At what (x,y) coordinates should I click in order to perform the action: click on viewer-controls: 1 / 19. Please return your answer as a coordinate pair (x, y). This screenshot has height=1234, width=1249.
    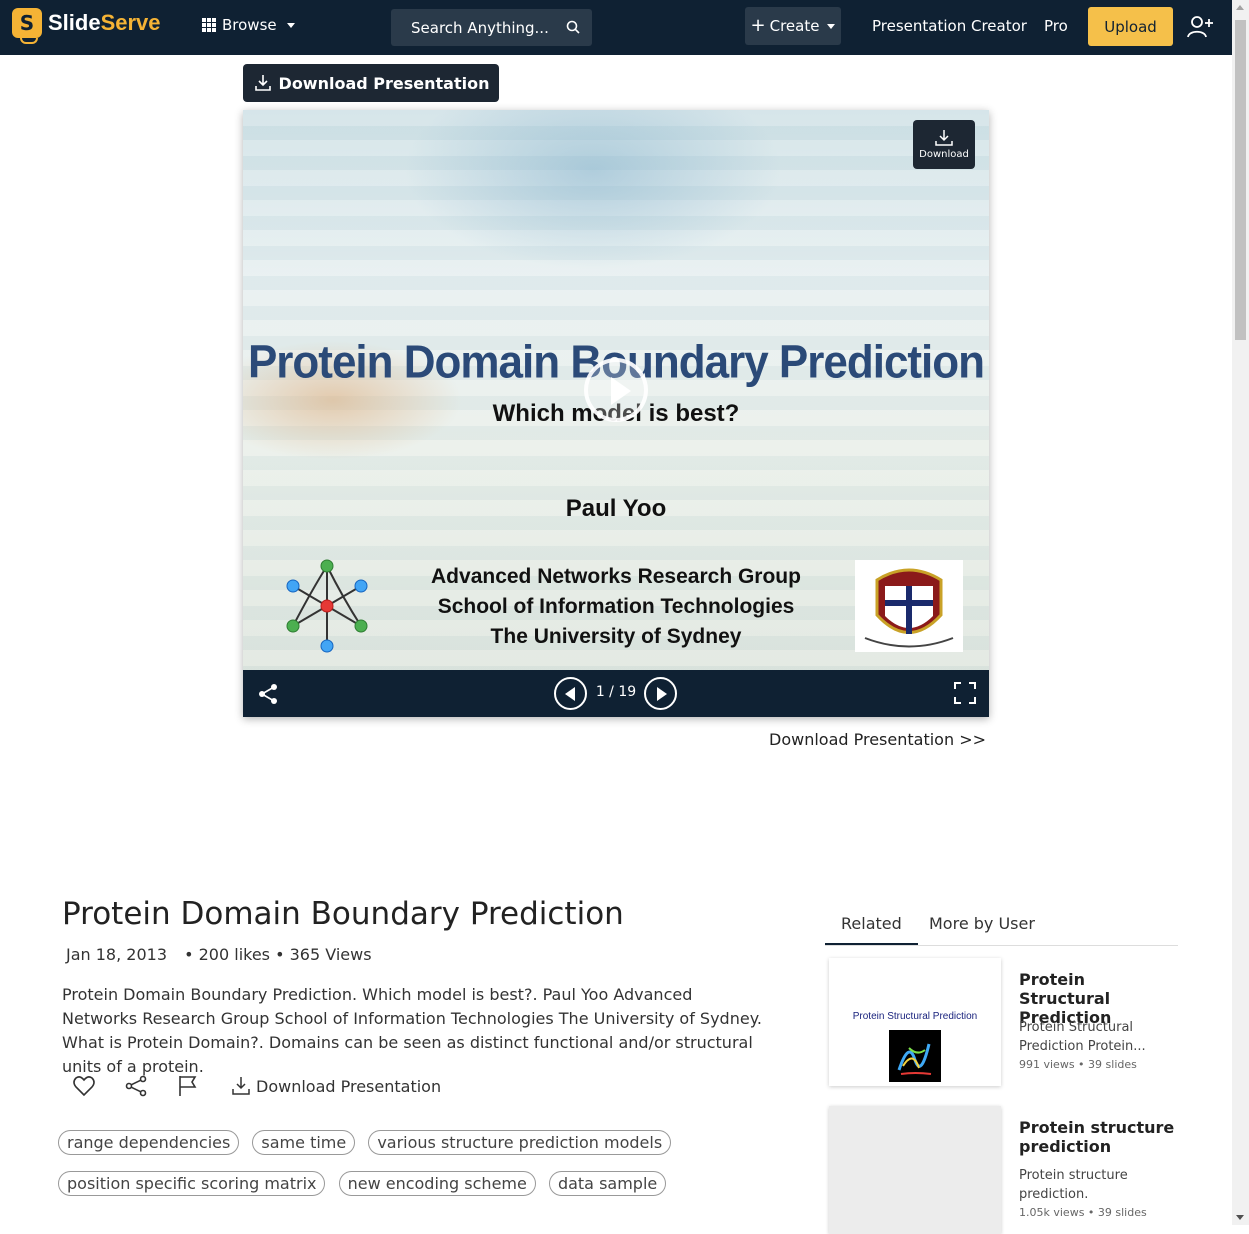
    Looking at the image, I should click on (616, 693).